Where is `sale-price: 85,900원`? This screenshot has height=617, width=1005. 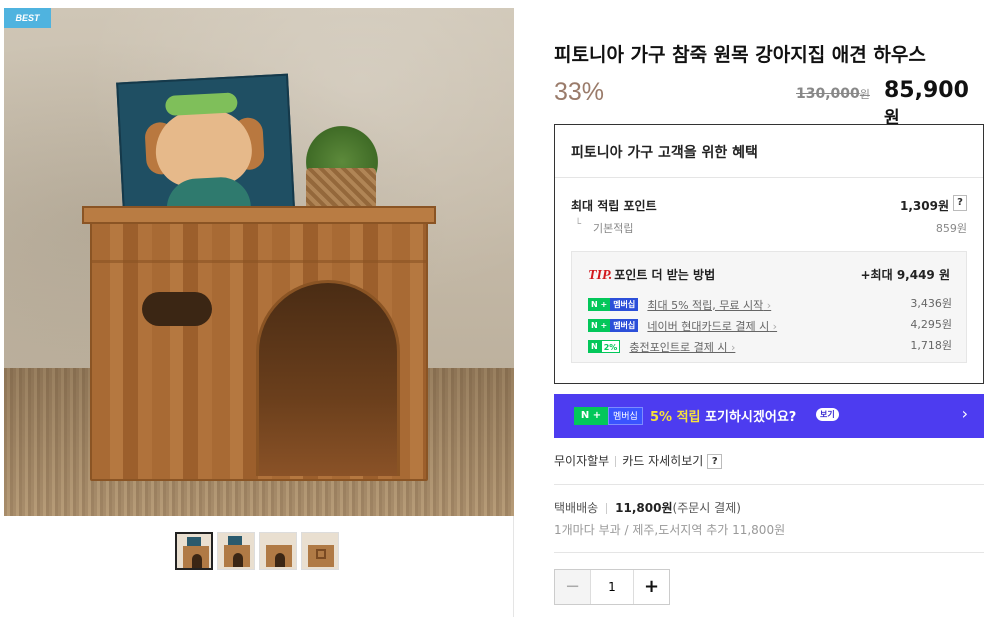 sale-price: 85,900원 is located at coordinates (926, 103).